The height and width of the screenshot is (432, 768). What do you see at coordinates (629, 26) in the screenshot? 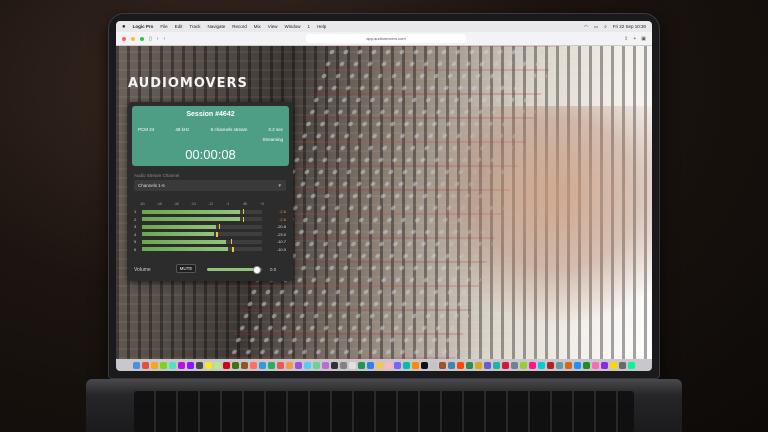
I see `menu-clock: Fri 22 Sep 10:30` at bounding box center [629, 26].